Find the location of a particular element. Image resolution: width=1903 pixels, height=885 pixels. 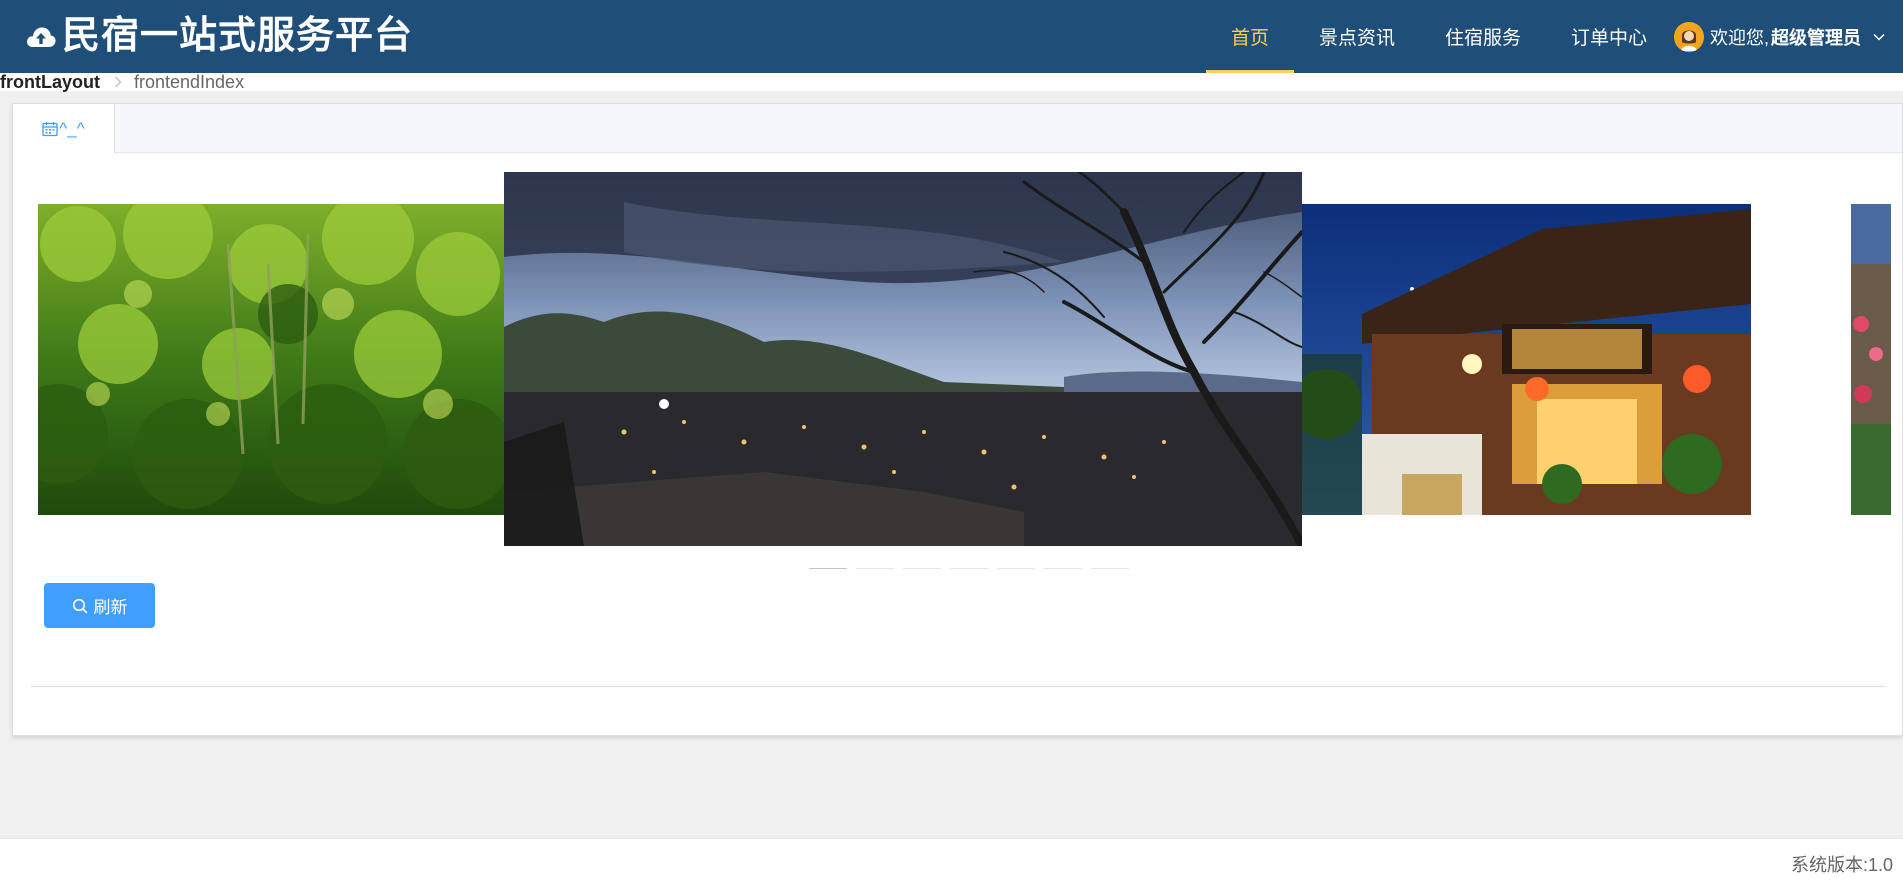

divider is located at coordinates (958, 686).